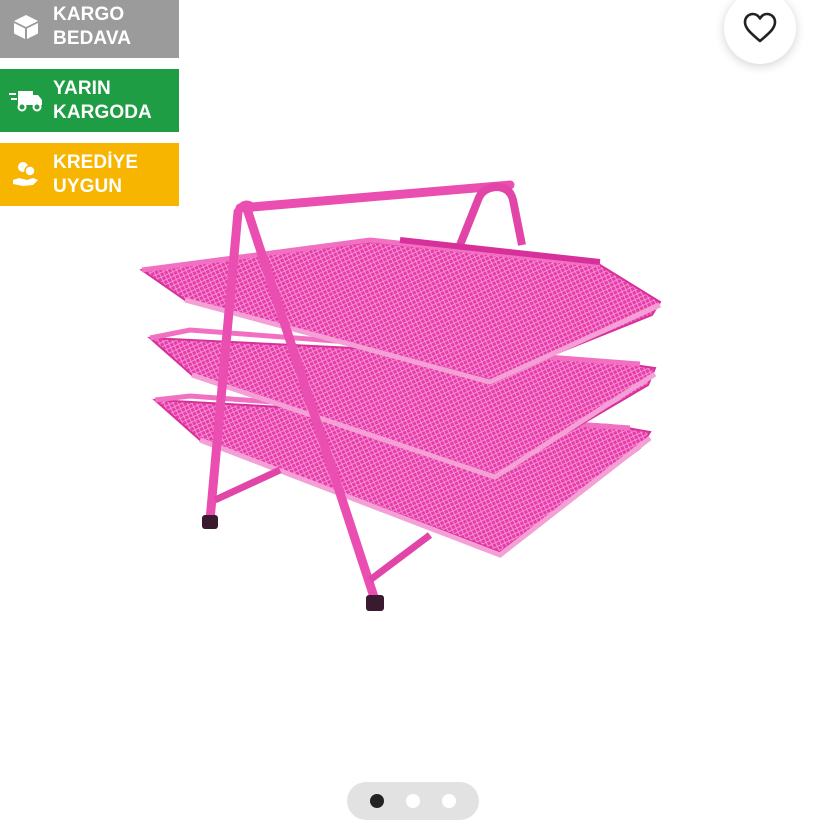  What do you see at coordinates (26, 27) in the screenshot?
I see `package-icon` at bounding box center [26, 27].